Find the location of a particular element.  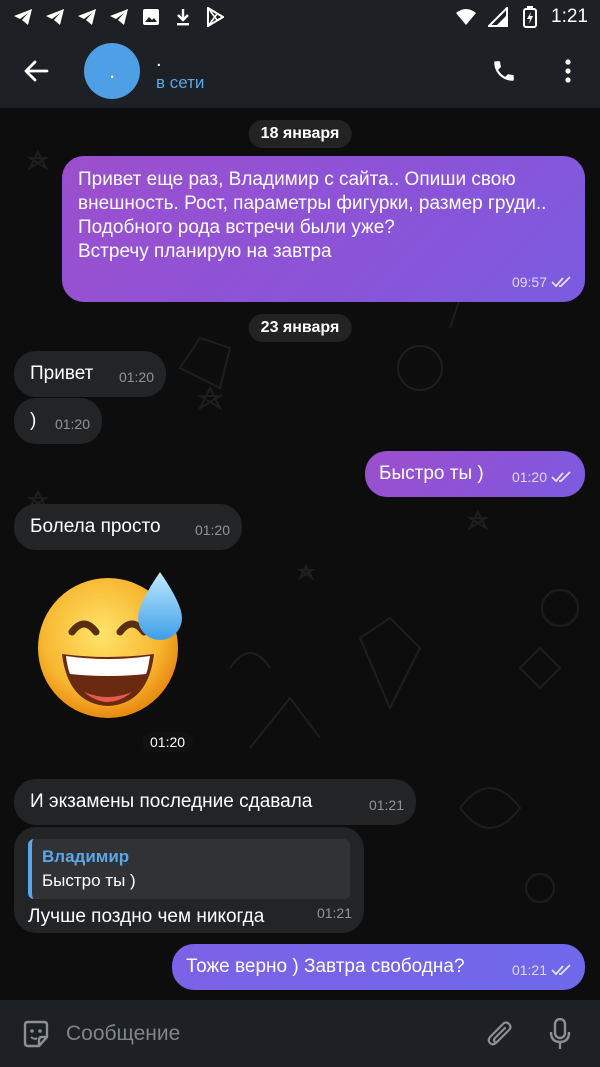

battery-icon is located at coordinates (530, 17).